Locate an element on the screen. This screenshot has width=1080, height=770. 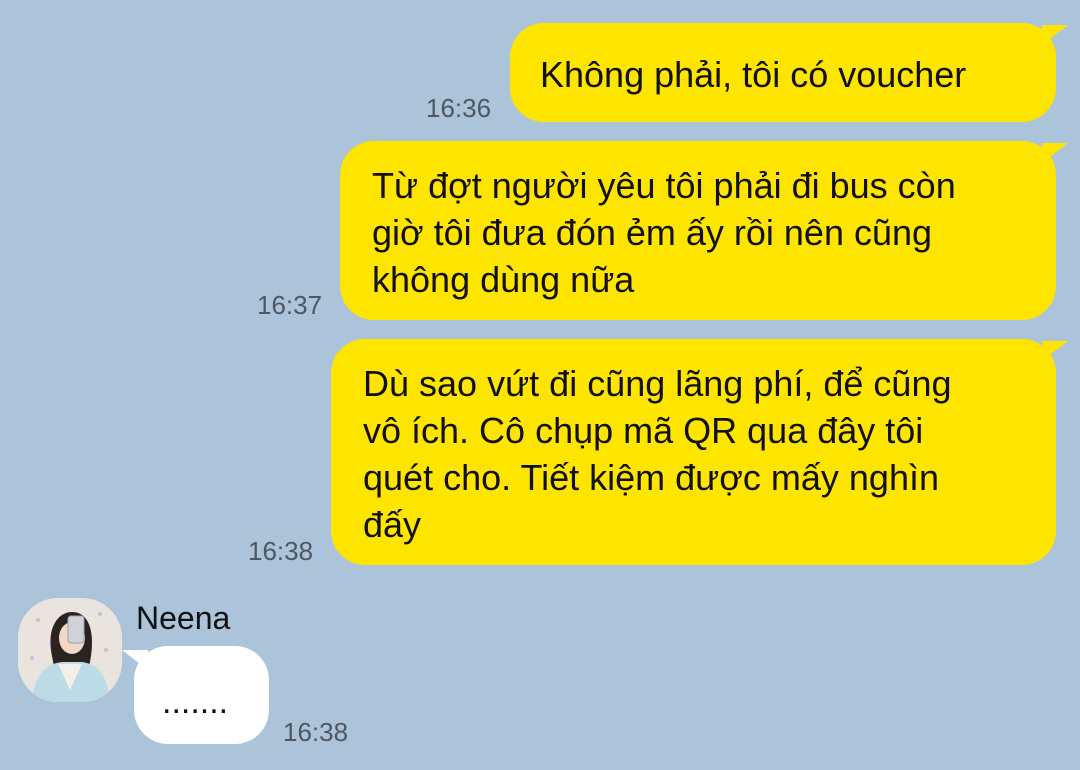
outgoing-message-bubble: Không phải, tôi có voucher is located at coordinates (789, 72).